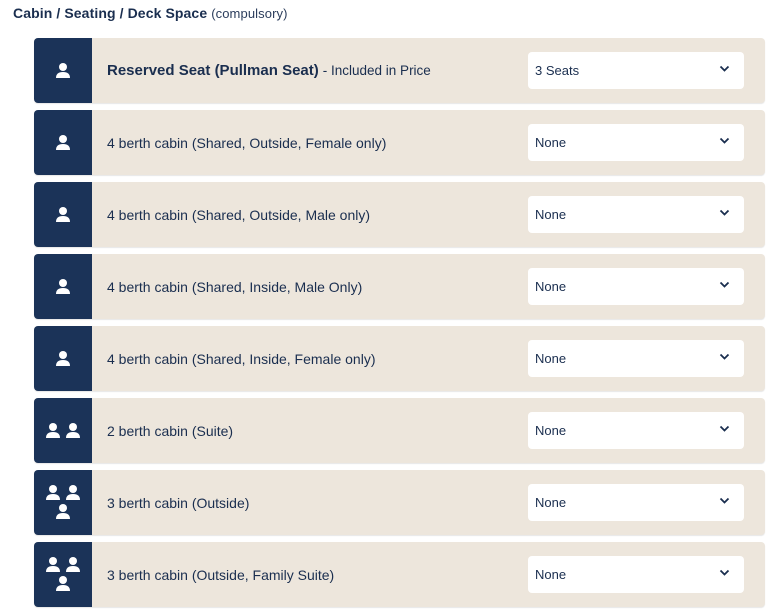 This screenshot has height=614, width=769. I want to click on option-name: Reserved Seat (Pullman Seat), so click(213, 70).